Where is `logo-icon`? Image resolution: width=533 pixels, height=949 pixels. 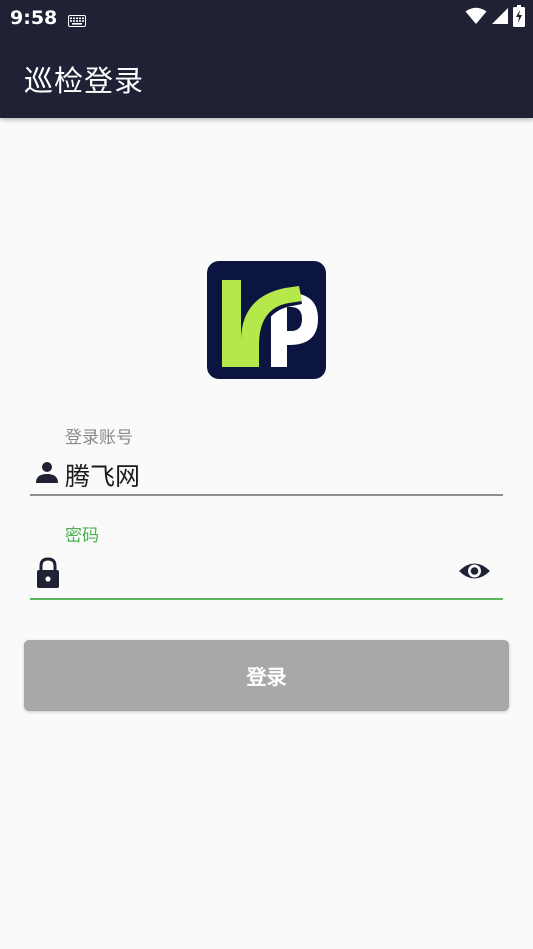 logo-icon is located at coordinates (266, 320).